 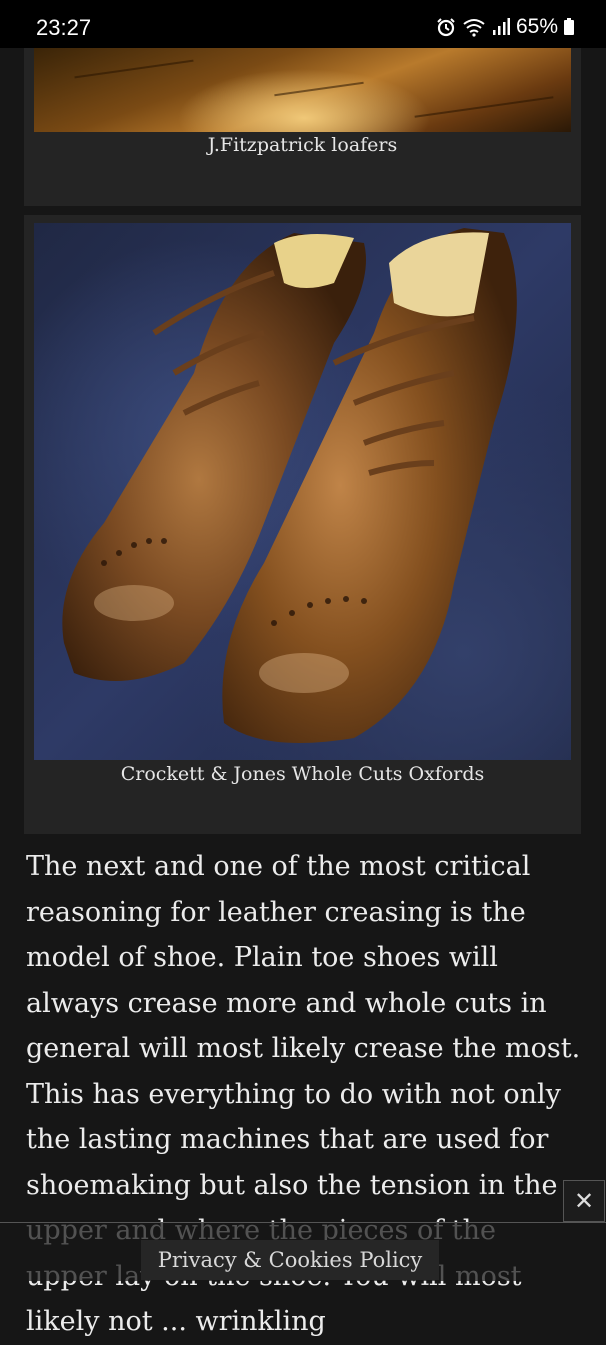 I want to click on loafers-photo, so click(x=302, y=90).